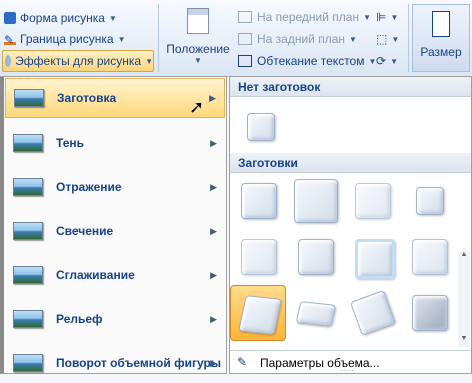 The image size is (472, 383). What do you see at coordinates (350, 87) in the screenshot?
I see `no-preset-header: Нет заготовок` at bounding box center [350, 87].